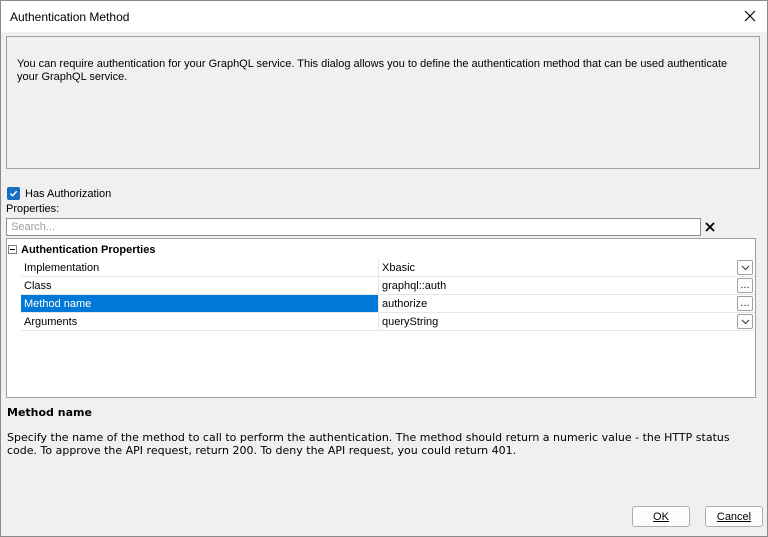 The width and height of the screenshot is (768, 537). I want to click on title-bar: Authentication Method, so click(384, 16).